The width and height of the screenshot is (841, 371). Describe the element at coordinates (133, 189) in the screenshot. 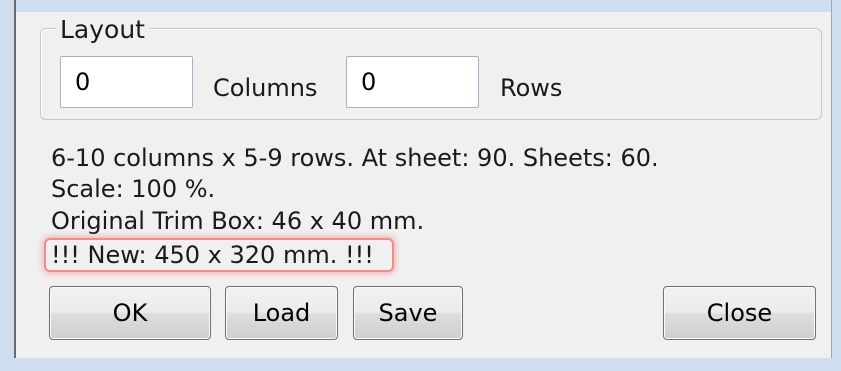

I see `scale-text: Scale: 100 %.` at that location.